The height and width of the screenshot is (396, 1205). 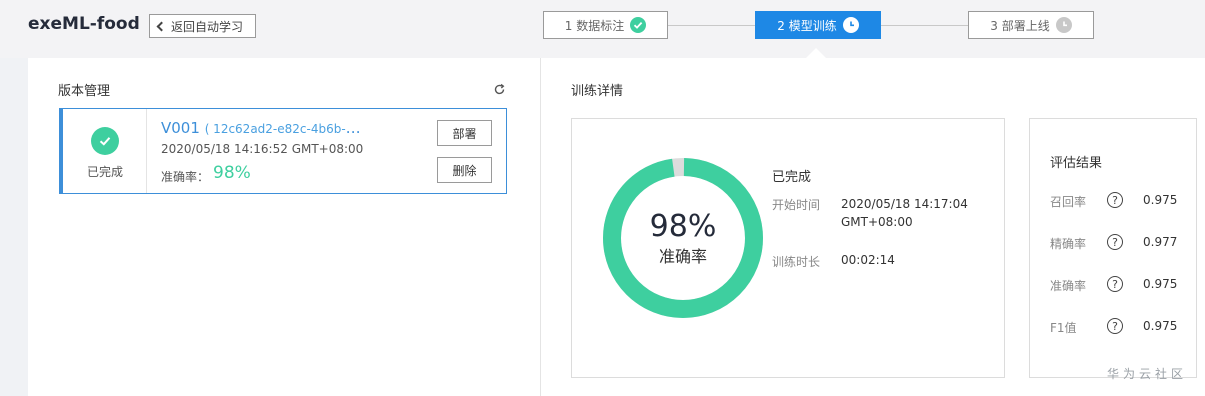 I want to click on step-label: 1 数据标注, so click(x=594, y=25).